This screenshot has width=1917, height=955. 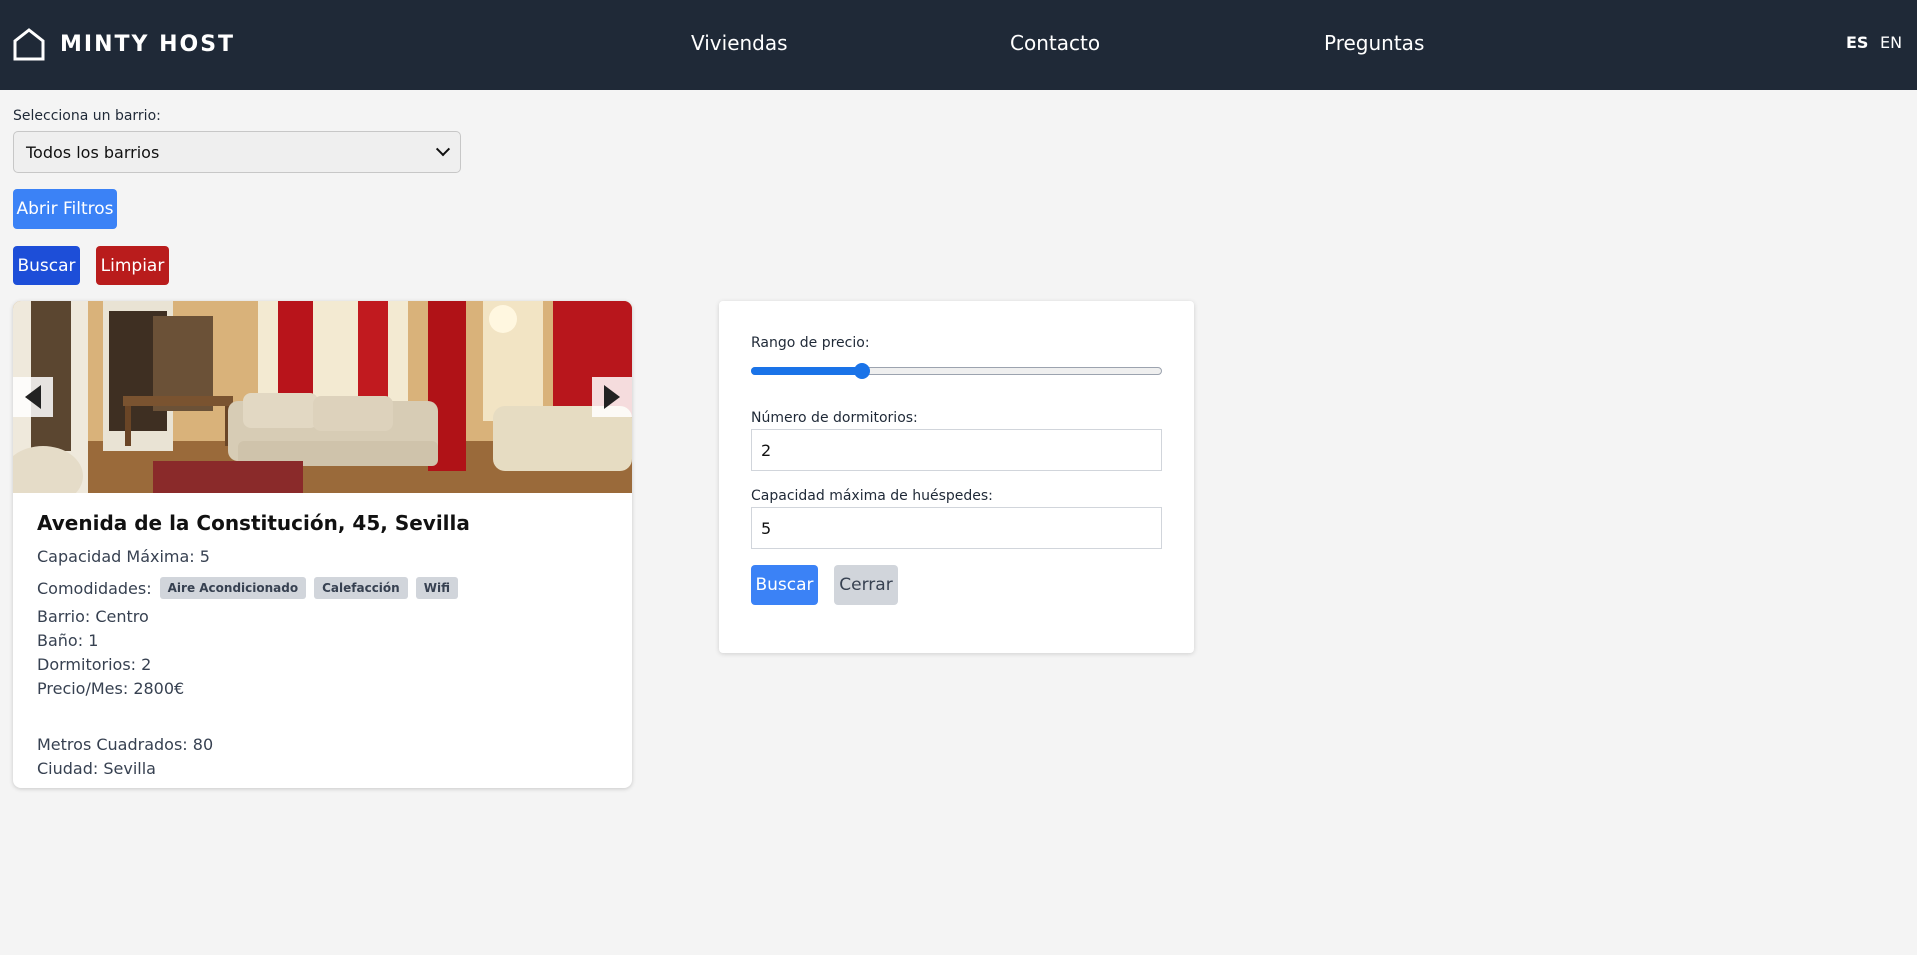 What do you see at coordinates (739, 43) in the screenshot?
I see `nav-viviendas: Viviendas` at bounding box center [739, 43].